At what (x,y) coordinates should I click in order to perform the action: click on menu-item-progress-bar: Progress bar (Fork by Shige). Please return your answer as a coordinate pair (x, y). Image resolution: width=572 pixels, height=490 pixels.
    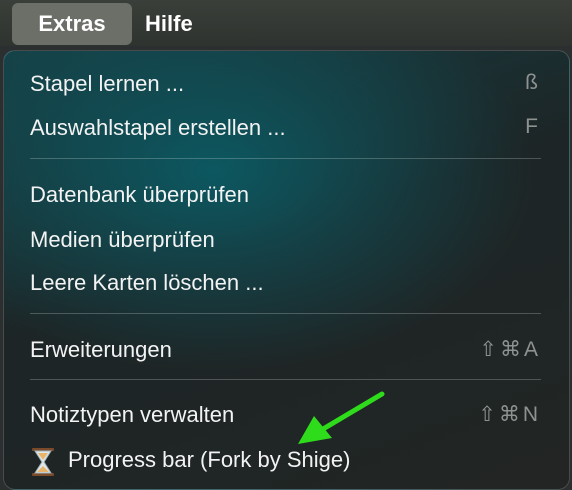
    Looking at the image, I should click on (285, 459).